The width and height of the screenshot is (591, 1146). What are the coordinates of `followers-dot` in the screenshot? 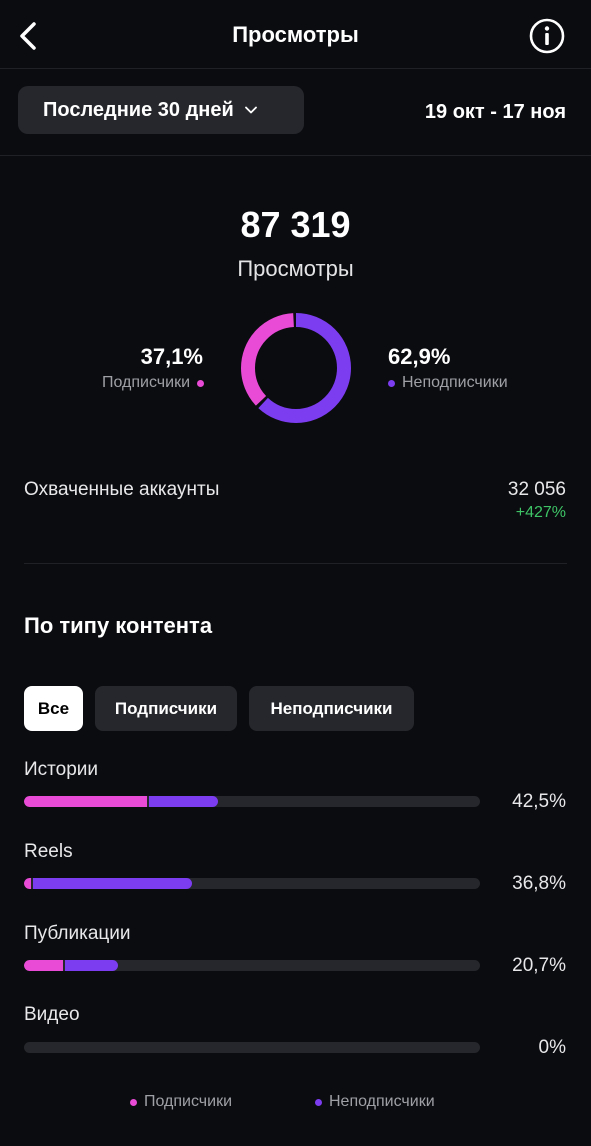 It's located at (200, 383).